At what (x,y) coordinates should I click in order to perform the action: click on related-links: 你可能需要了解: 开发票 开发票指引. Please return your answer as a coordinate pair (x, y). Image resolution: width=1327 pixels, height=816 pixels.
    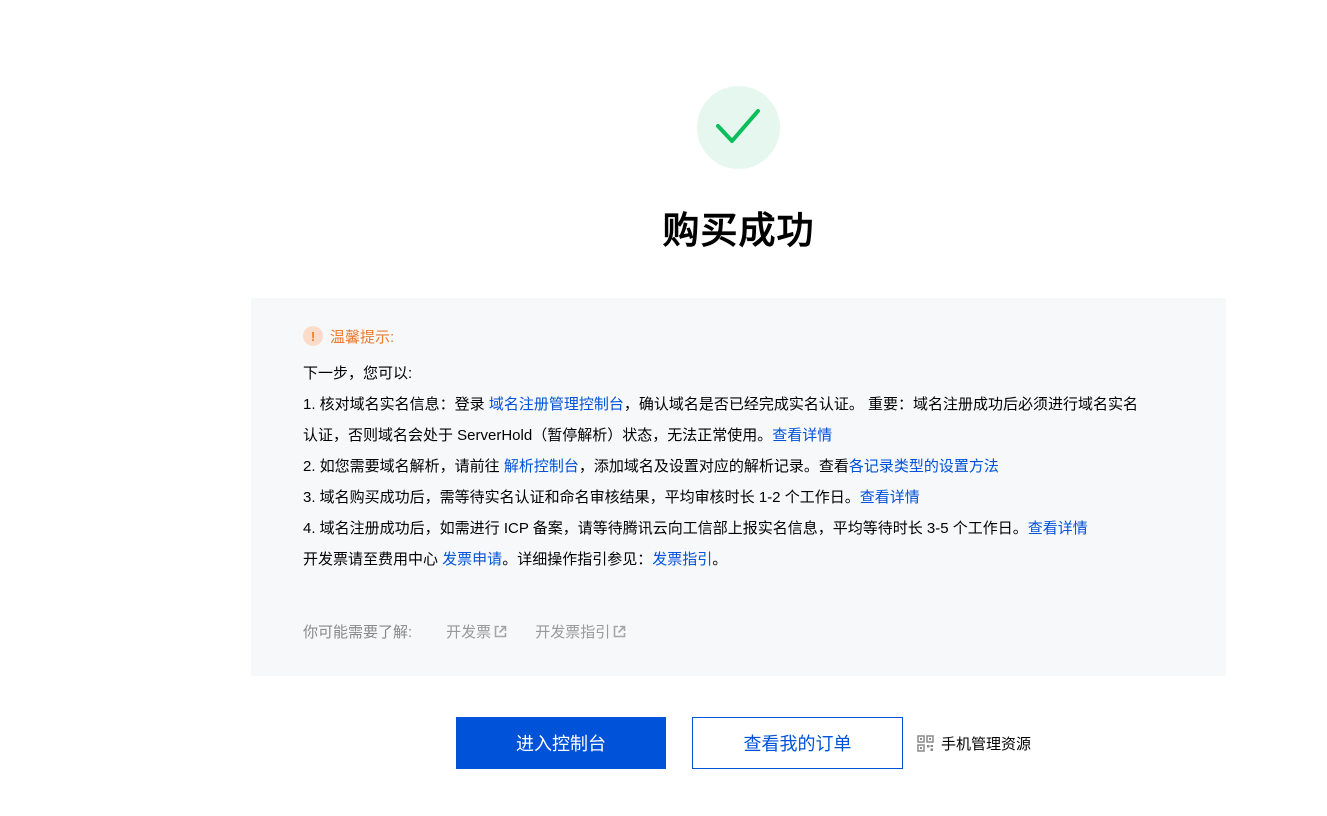
    Looking at the image, I should click on (478, 631).